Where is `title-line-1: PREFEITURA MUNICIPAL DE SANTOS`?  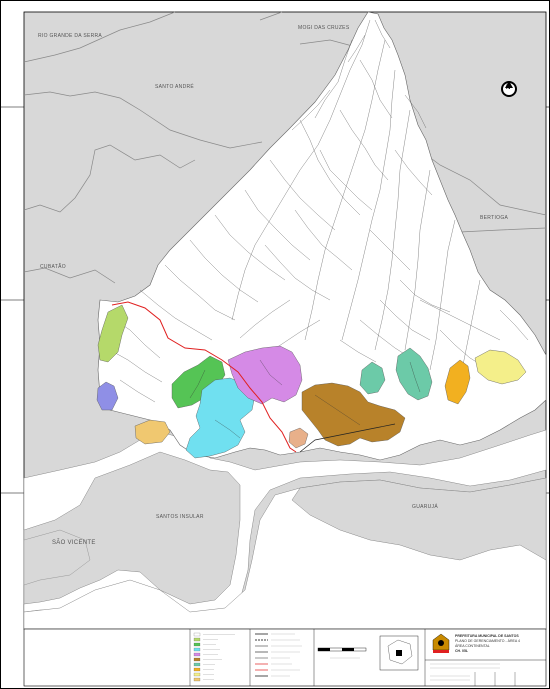
title-line-1: PREFEITURA MUNICIPAL DE SANTOS is located at coordinates (487, 636).